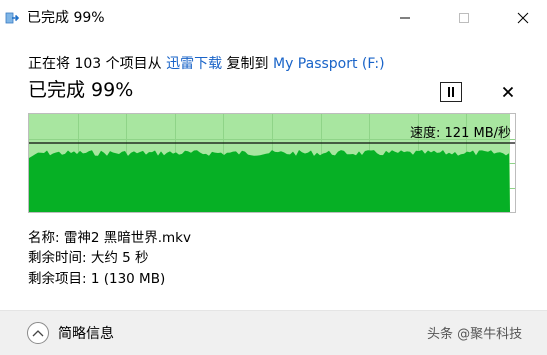 Image resolution: width=547 pixels, height=355 pixels. I want to click on progress-status: 已完成 99%, so click(81, 90).